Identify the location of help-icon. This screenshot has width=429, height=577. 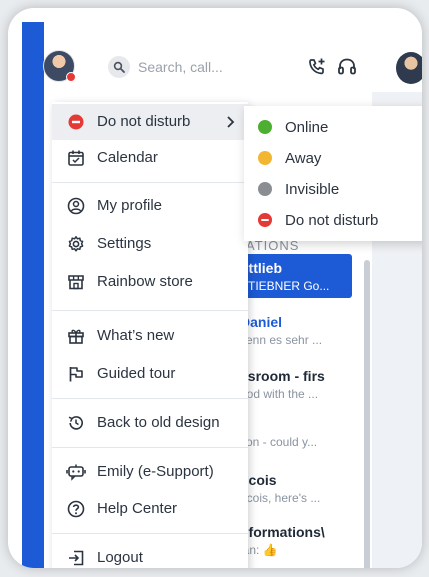
(76, 509).